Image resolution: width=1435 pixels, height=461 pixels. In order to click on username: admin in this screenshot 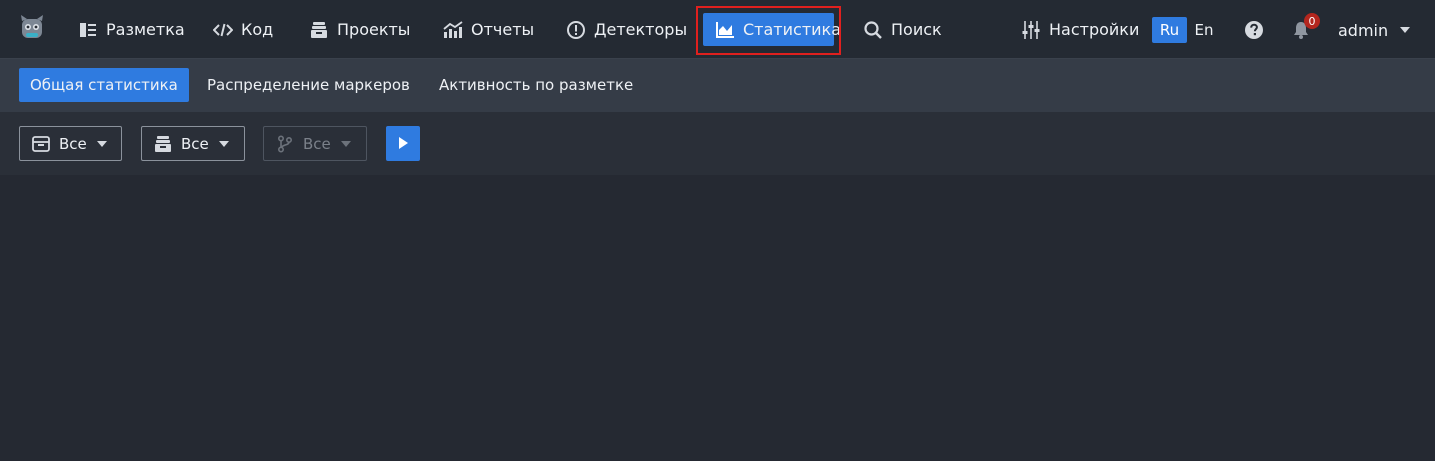, I will do `click(1363, 30)`.